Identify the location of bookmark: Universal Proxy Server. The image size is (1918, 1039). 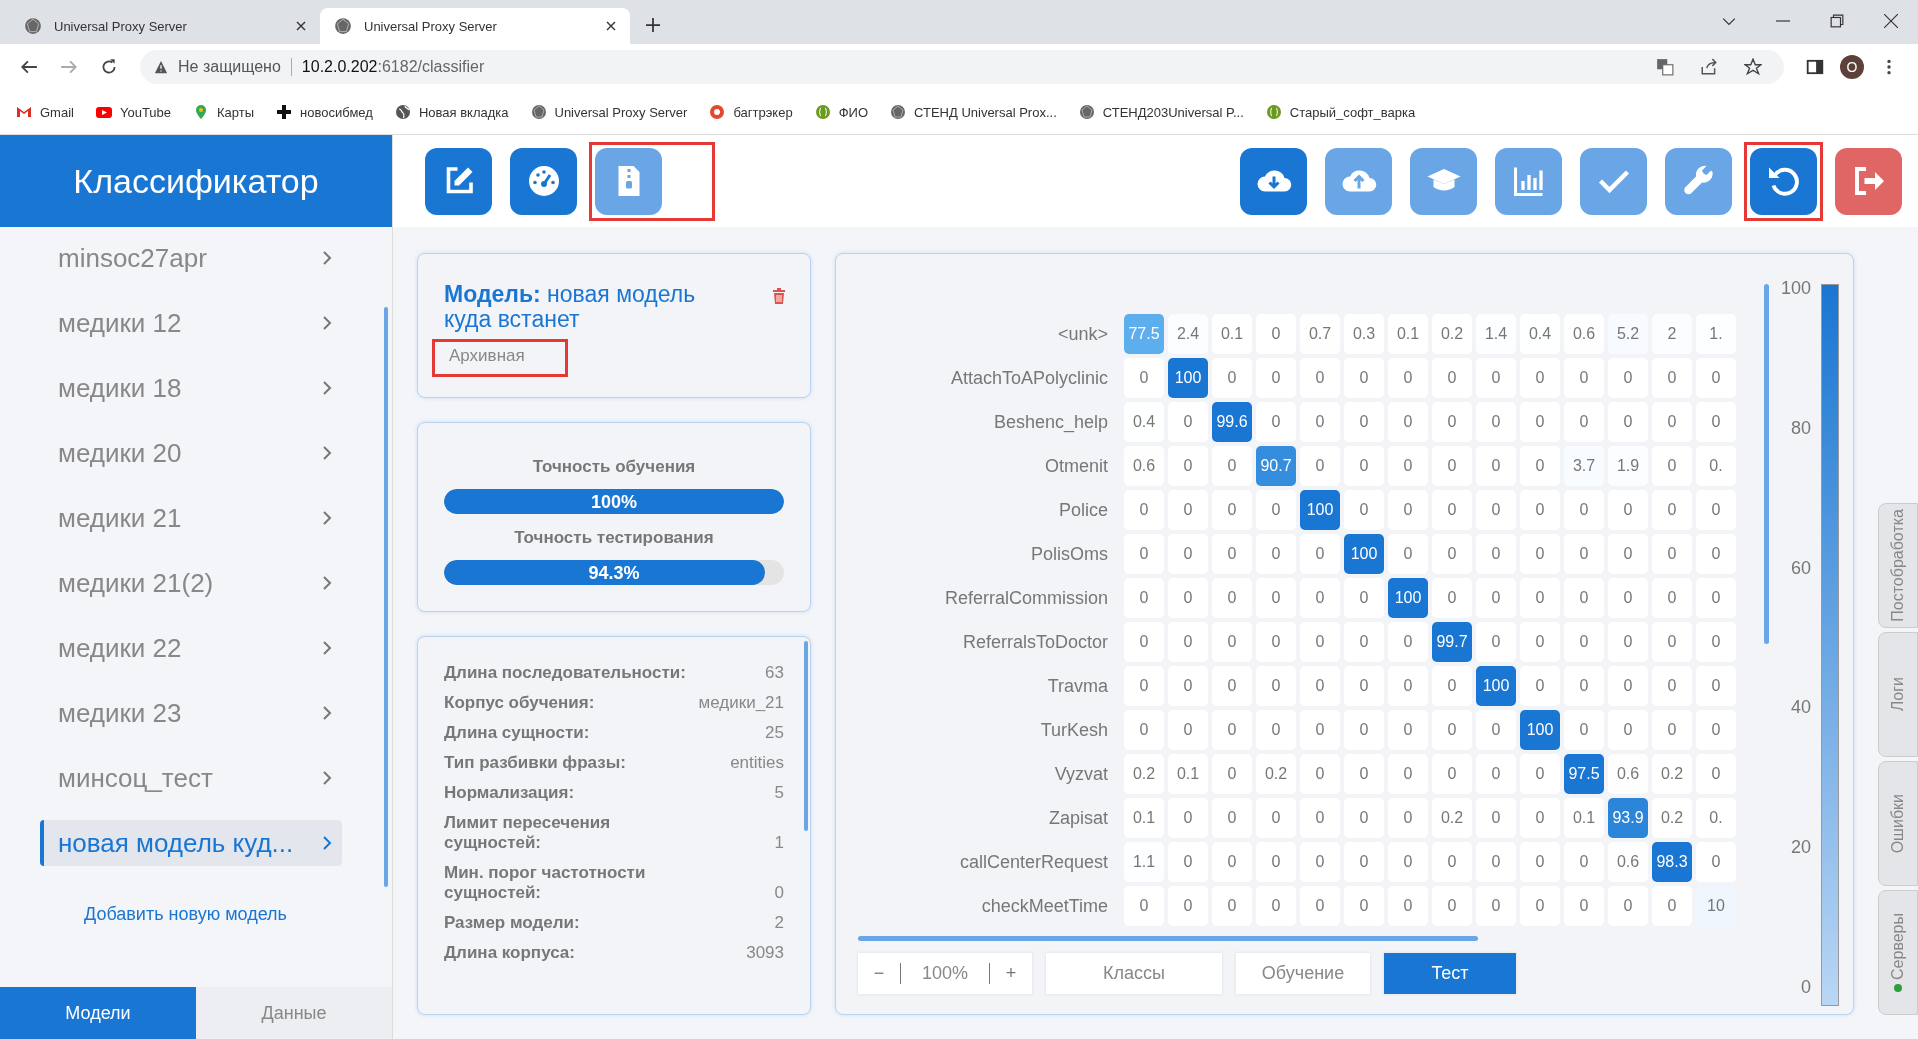
(609, 112).